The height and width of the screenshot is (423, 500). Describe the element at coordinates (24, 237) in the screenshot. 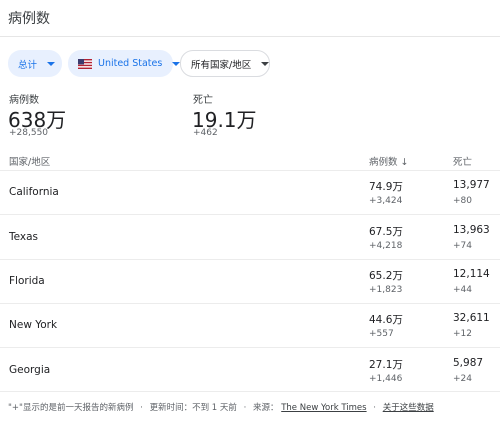

I see `row-region-name: Texas` at that location.